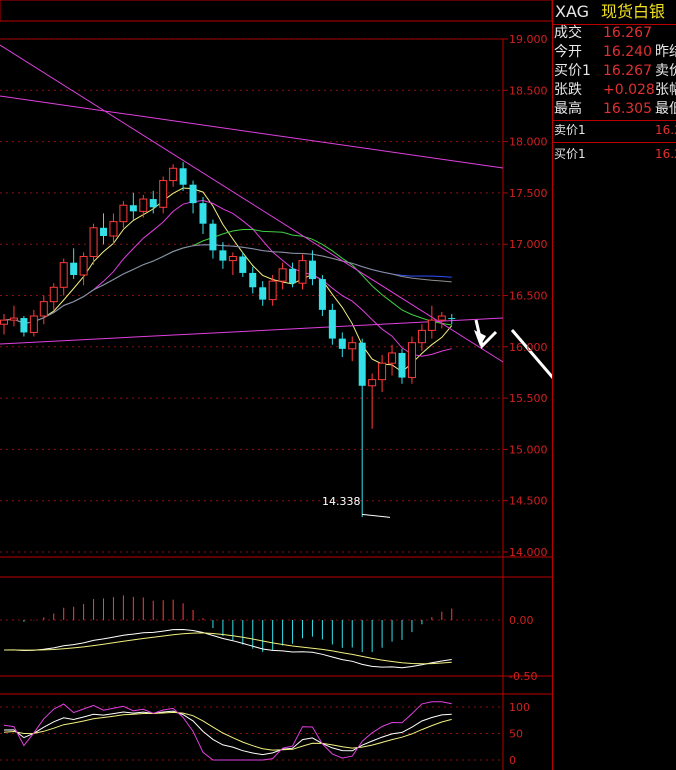  I want to click on price-tick-label: 16.000, so click(528, 347).